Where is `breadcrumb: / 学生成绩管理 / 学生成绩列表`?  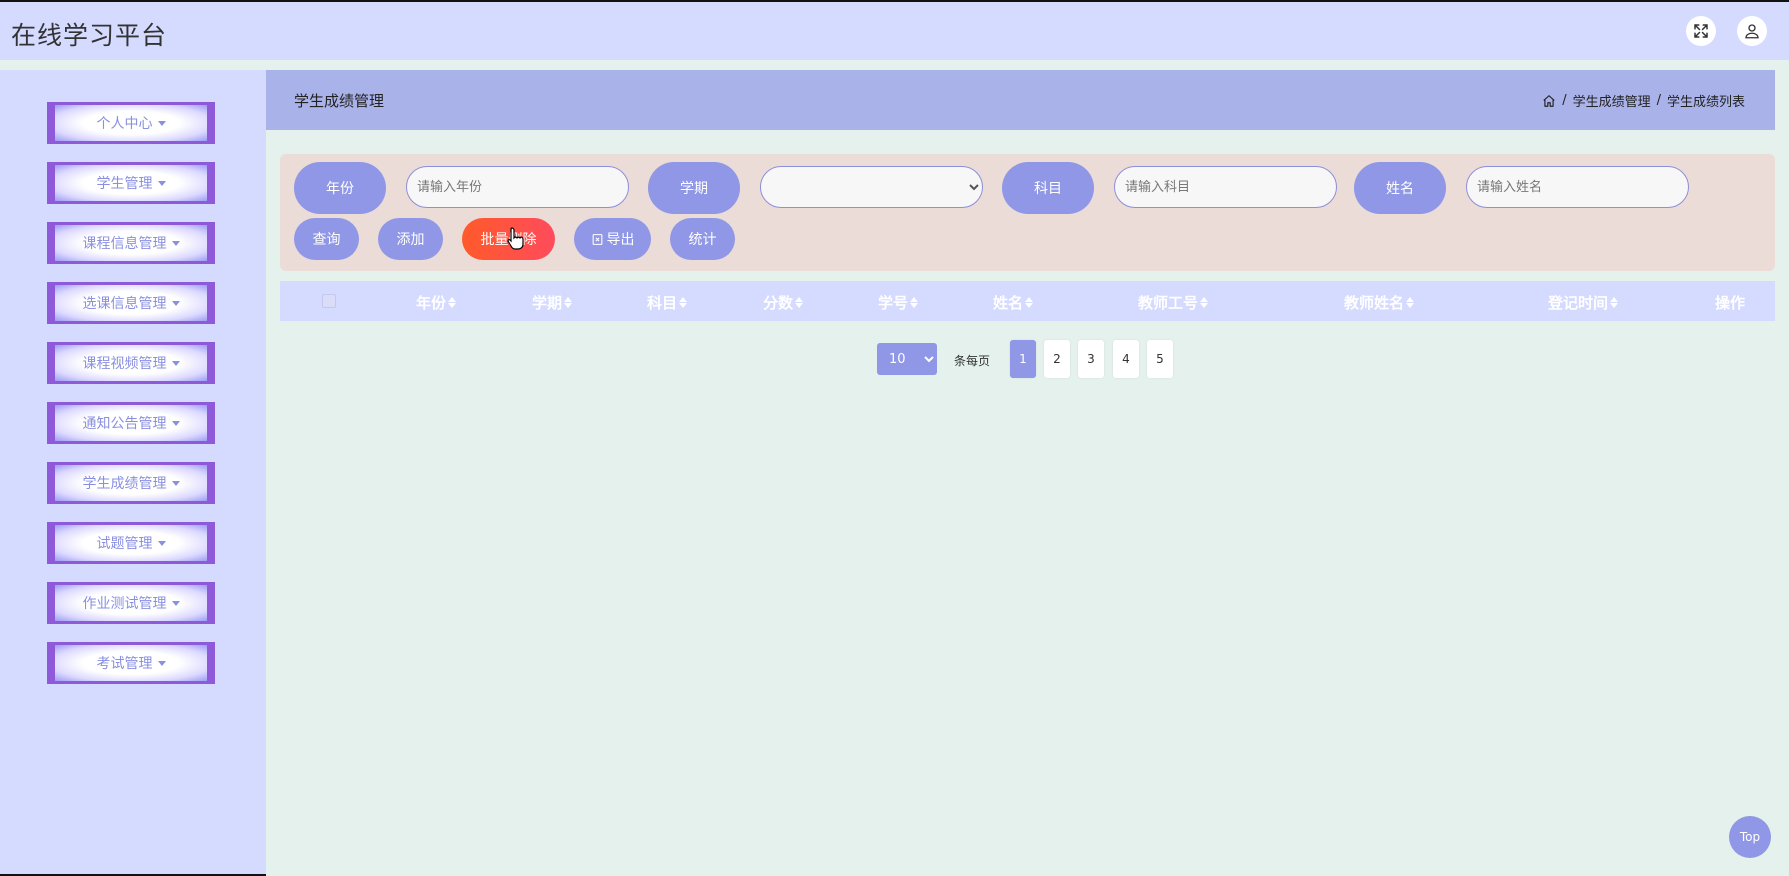
breadcrumb: / 学生成绩管理 / 学生成绩列表 is located at coordinates (1643, 100).